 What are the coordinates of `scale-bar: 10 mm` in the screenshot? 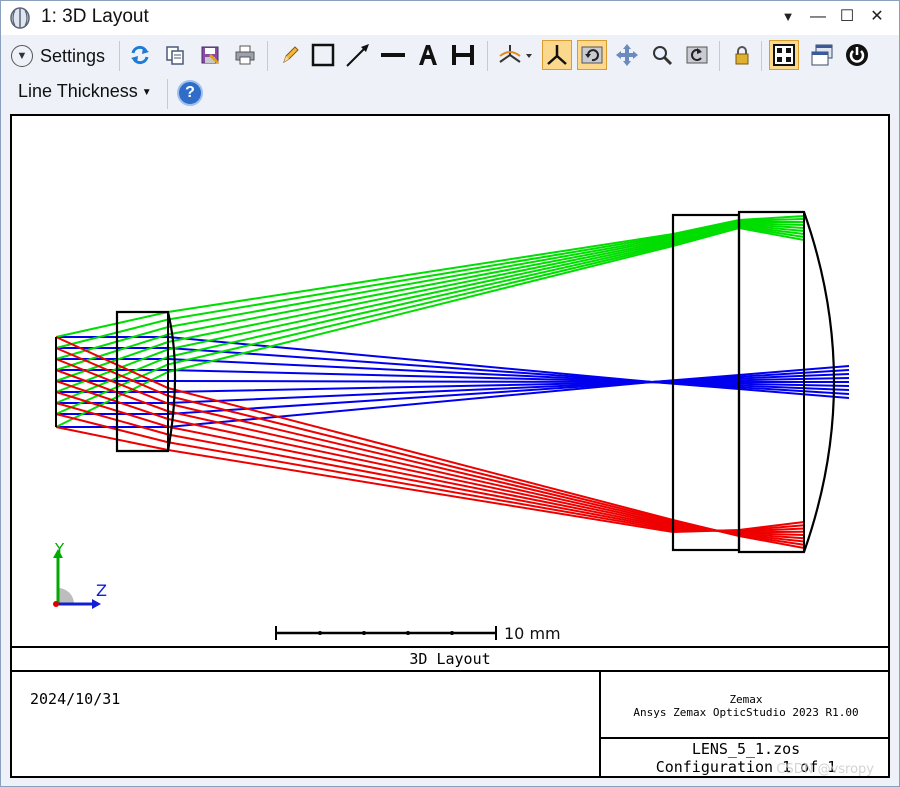 It's located at (418, 633).